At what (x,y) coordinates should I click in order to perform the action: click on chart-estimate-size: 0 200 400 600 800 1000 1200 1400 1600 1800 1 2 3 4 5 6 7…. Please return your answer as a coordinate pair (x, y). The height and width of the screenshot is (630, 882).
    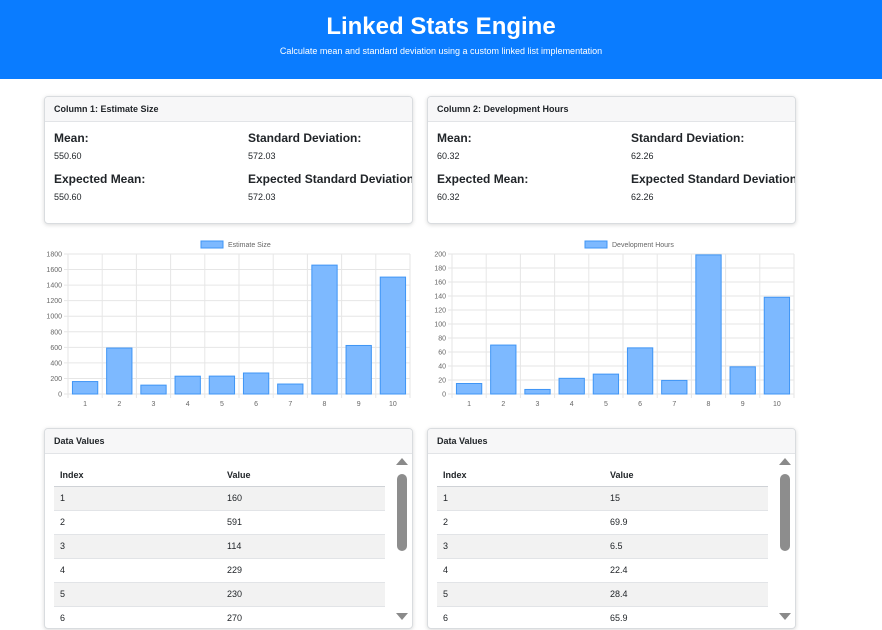
    Looking at the image, I should click on (222, 324).